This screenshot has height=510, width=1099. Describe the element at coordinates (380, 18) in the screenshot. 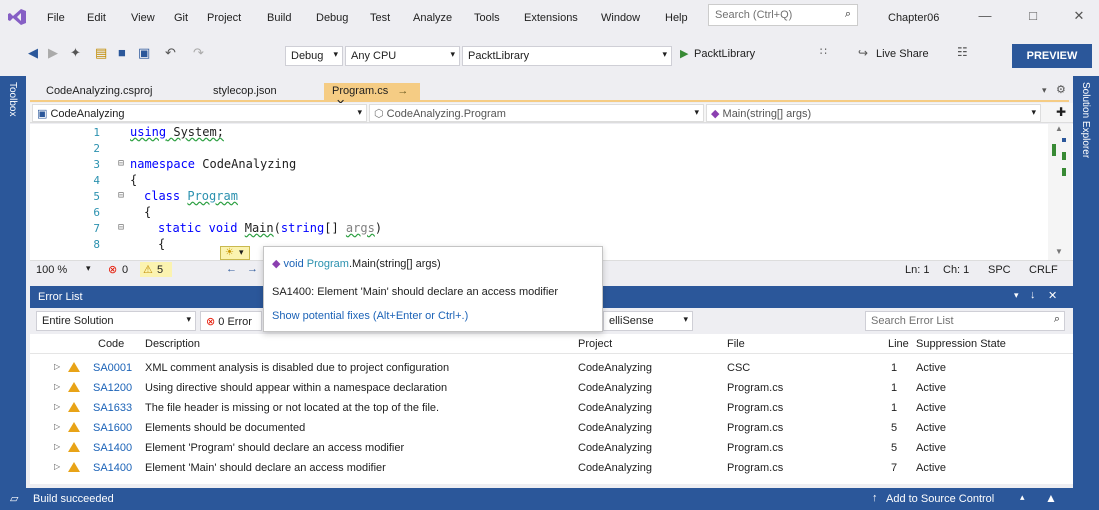

I see `menu-test: Test` at that location.